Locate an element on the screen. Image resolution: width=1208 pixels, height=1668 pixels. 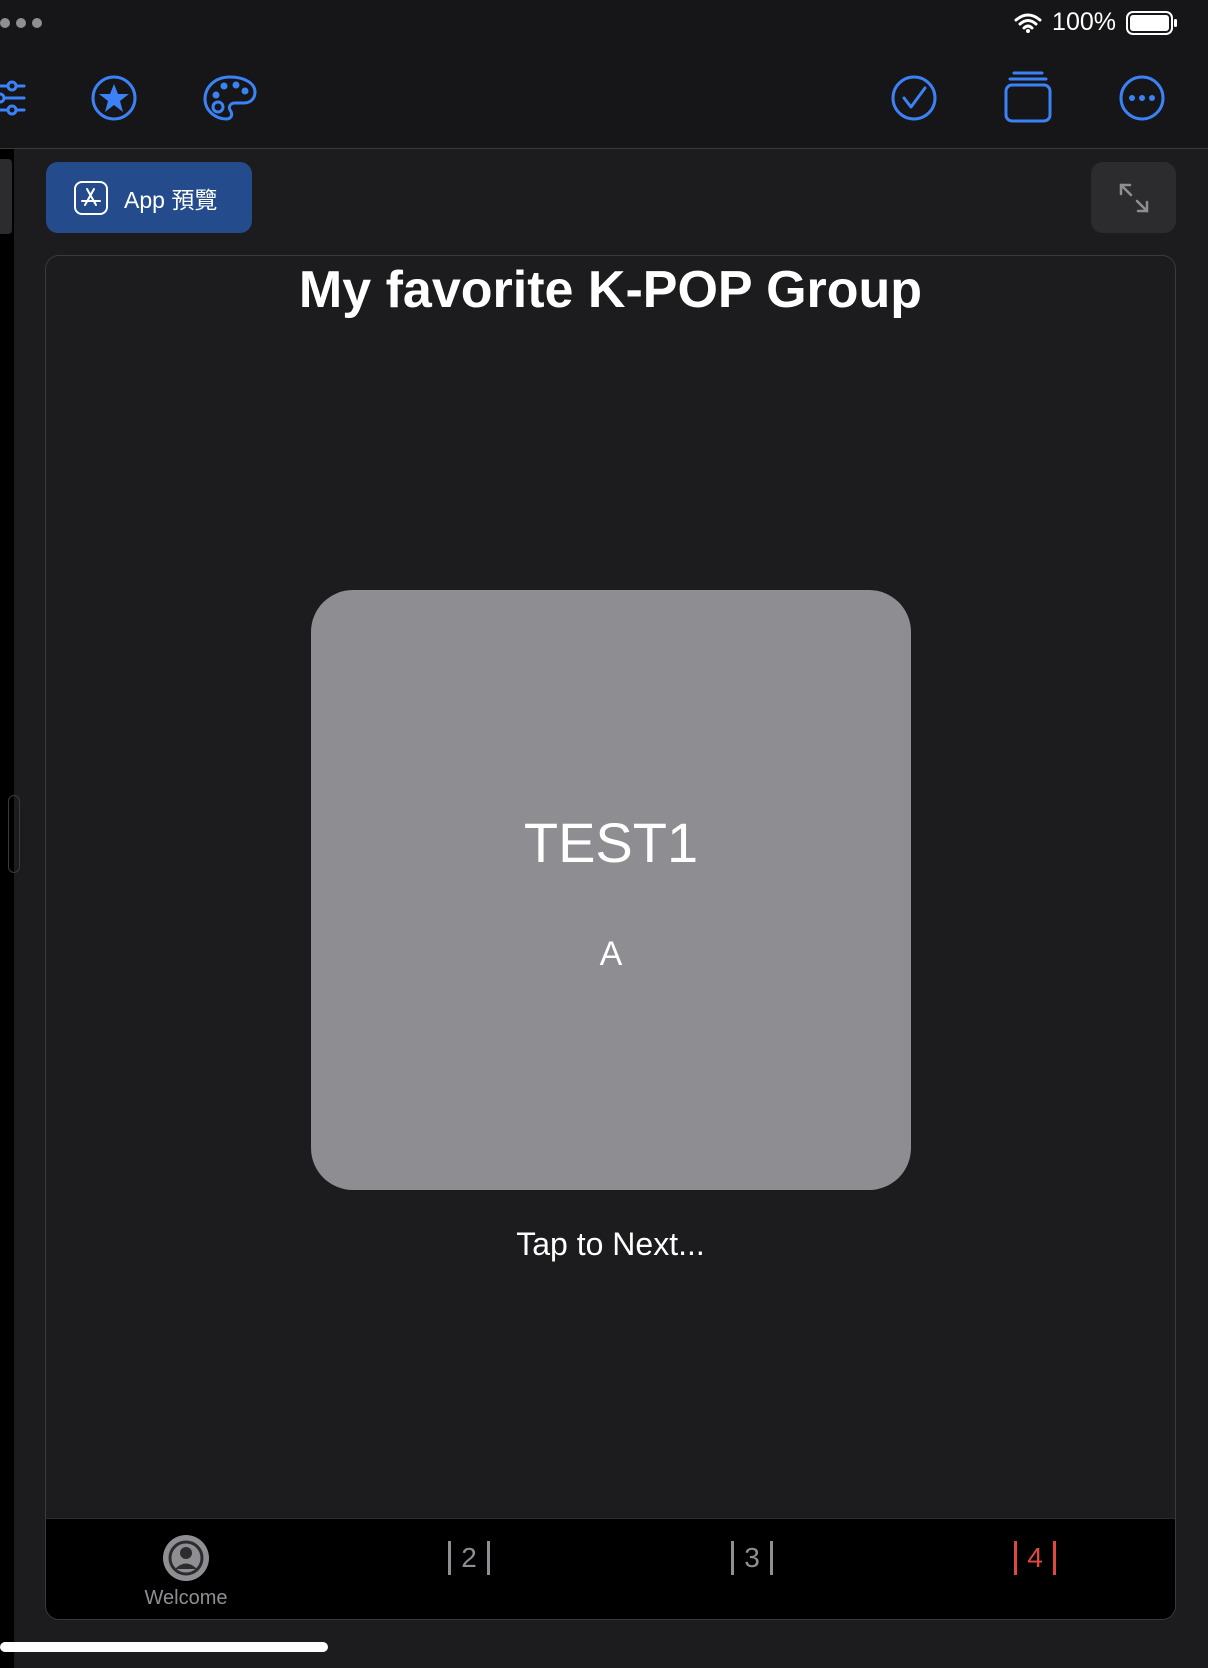
status-indicators: 100% is located at coordinates (1096, 22).